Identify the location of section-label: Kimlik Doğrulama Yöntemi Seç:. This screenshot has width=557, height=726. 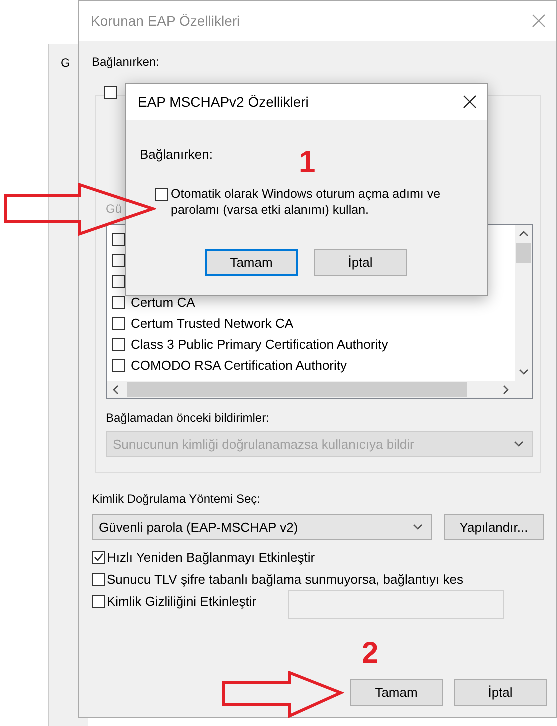
(176, 499).